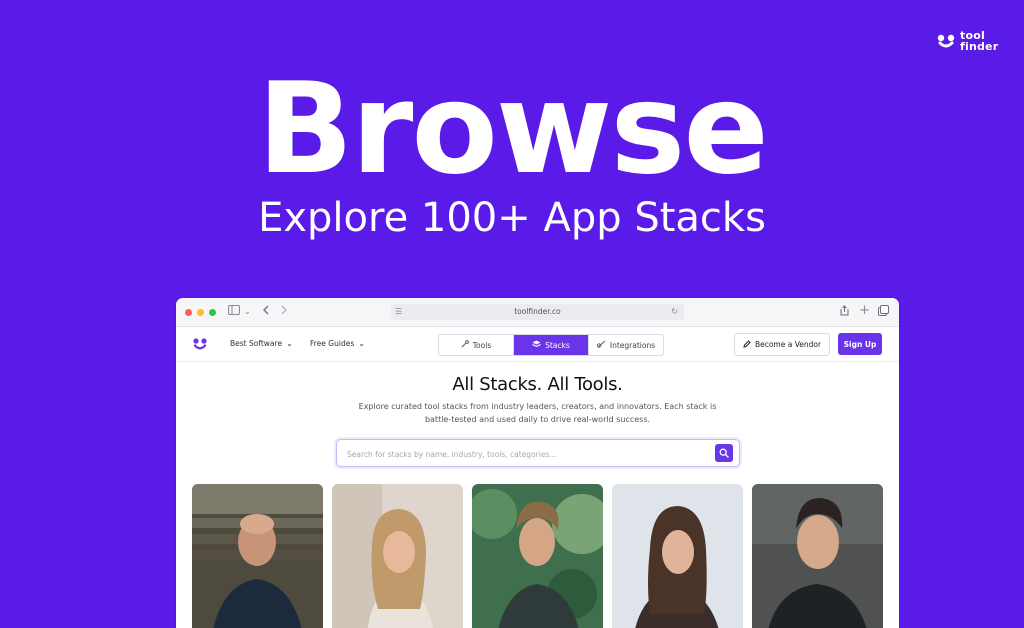 The image size is (1024, 628). I want to click on site-logo-icon, so click(200, 344).